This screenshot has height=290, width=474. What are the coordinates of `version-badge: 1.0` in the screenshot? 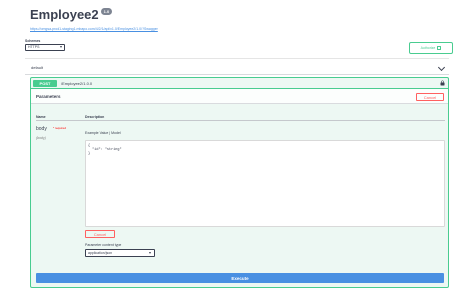 It's located at (106, 11).